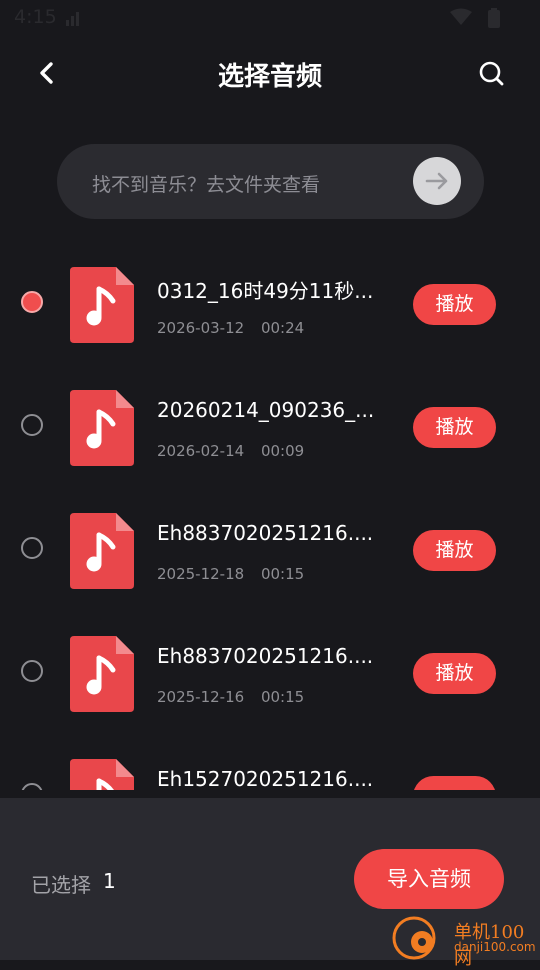  What do you see at coordinates (109, 881) in the screenshot?
I see `selected-count: 1` at bounding box center [109, 881].